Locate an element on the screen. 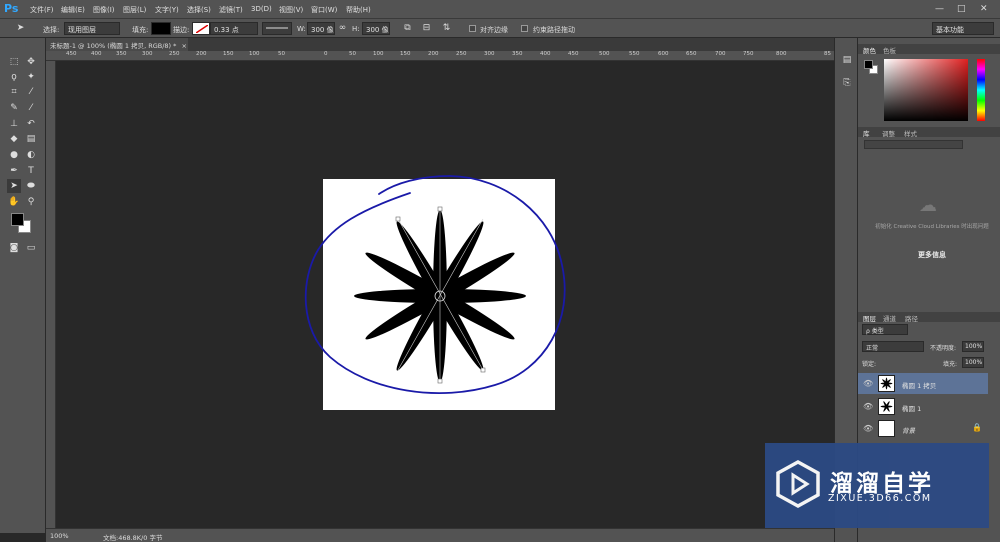 This screenshot has width=1000, height=542. crop-tool-icon: ⌗ is located at coordinates (14, 92).